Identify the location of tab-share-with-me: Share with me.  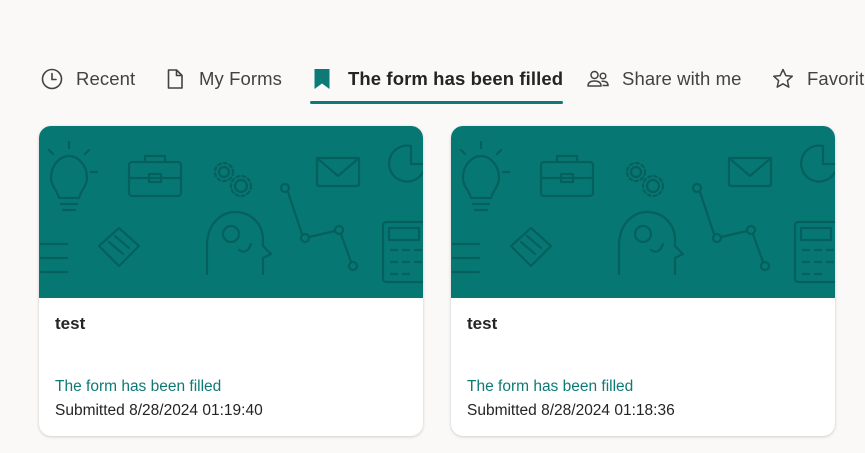
(664, 79).